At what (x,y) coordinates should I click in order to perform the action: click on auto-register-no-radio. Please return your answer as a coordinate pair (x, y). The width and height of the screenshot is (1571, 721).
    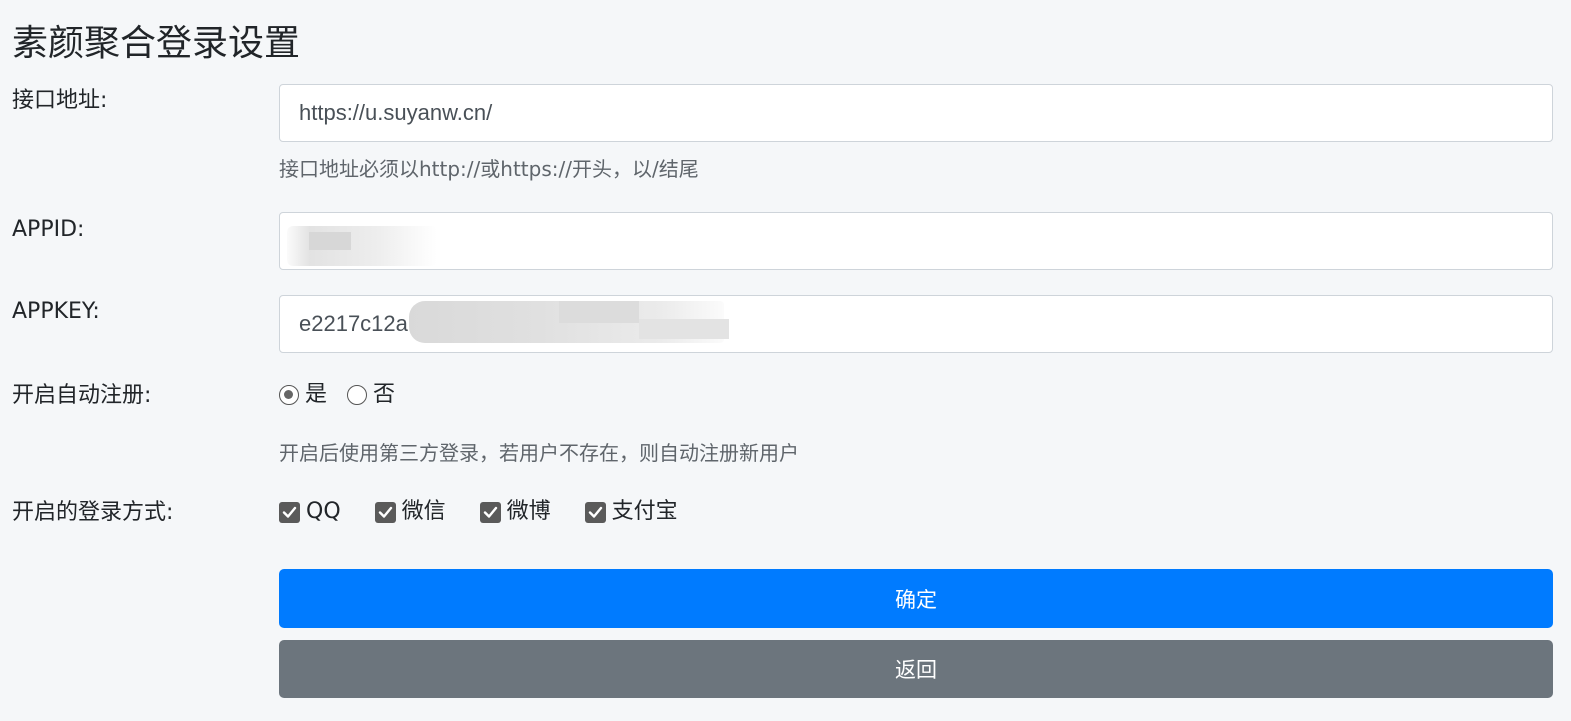
    Looking at the image, I should click on (357, 395).